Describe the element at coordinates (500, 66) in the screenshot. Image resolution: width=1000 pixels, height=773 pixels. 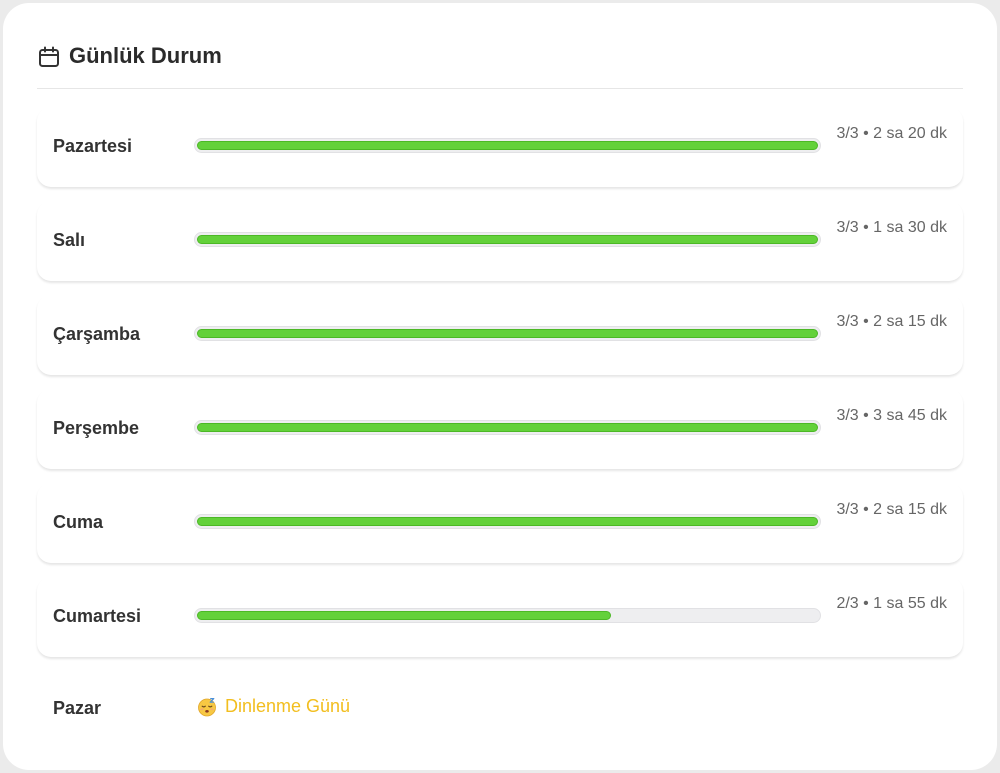
I see `card-header: Günlük Durum` at that location.